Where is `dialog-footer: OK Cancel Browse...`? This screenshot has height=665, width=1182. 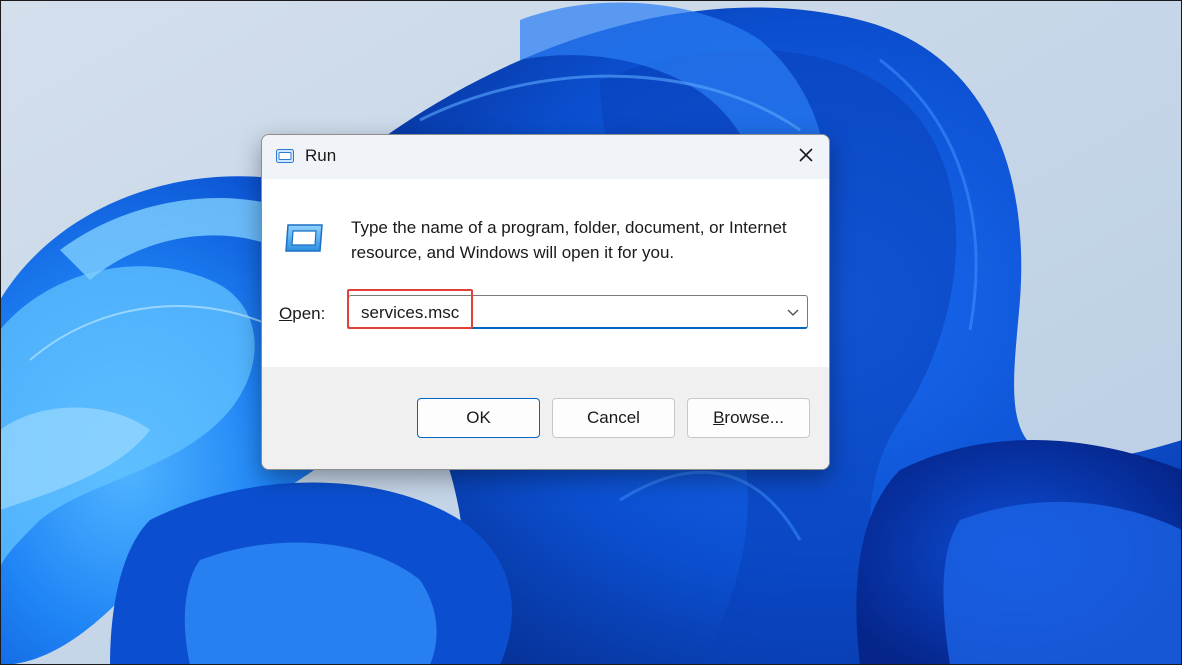 dialog-footer: OK Cancel Browse... is located at coordinates (545, 418).